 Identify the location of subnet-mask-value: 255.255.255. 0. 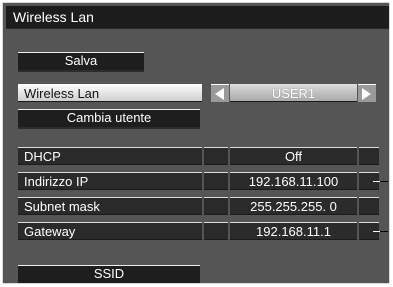
(293, 206).